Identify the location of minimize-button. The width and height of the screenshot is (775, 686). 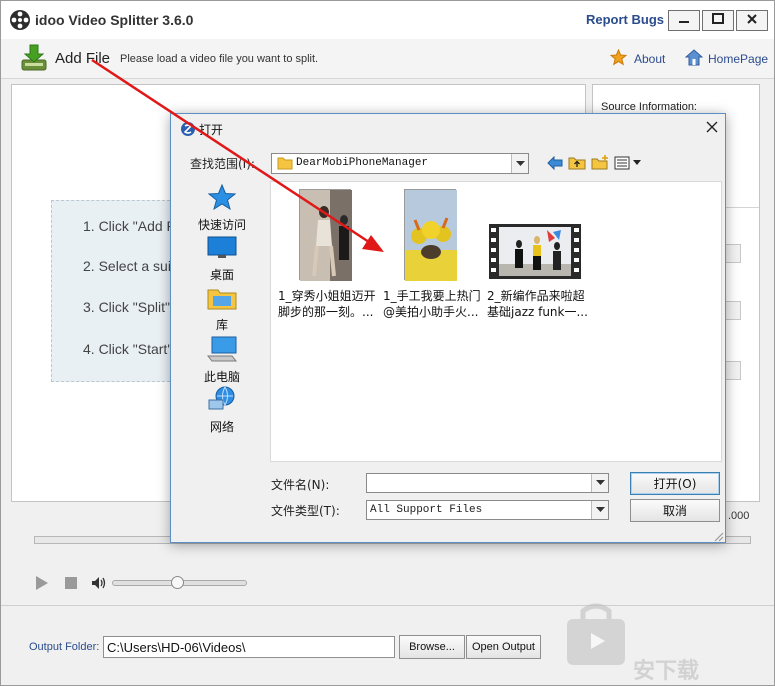
(684, 20).